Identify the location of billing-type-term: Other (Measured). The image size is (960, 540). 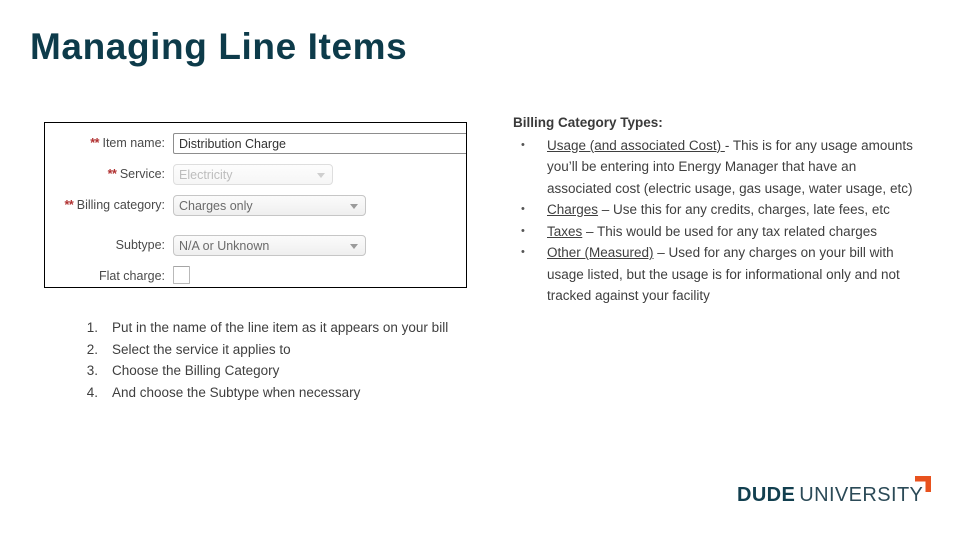
(600, 252).